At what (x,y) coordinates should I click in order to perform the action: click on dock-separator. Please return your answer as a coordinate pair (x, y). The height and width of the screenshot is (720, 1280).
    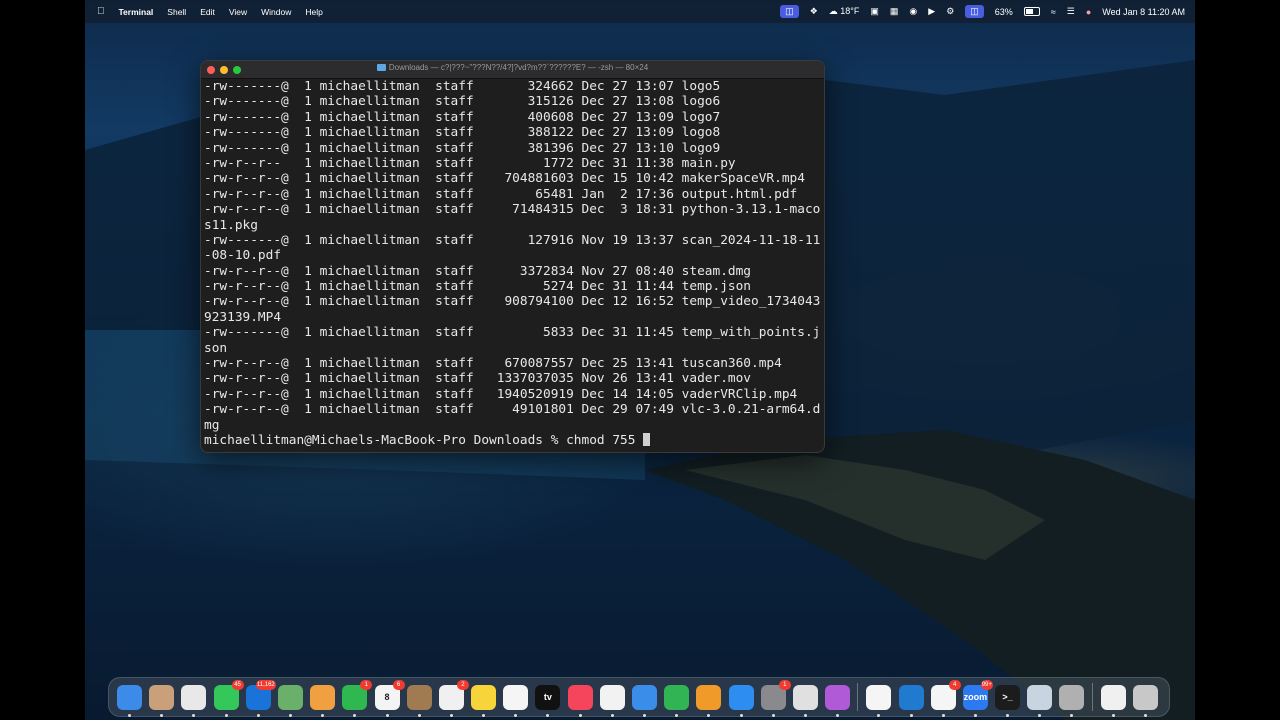
    Looking at the image, I should click on (858, 697).